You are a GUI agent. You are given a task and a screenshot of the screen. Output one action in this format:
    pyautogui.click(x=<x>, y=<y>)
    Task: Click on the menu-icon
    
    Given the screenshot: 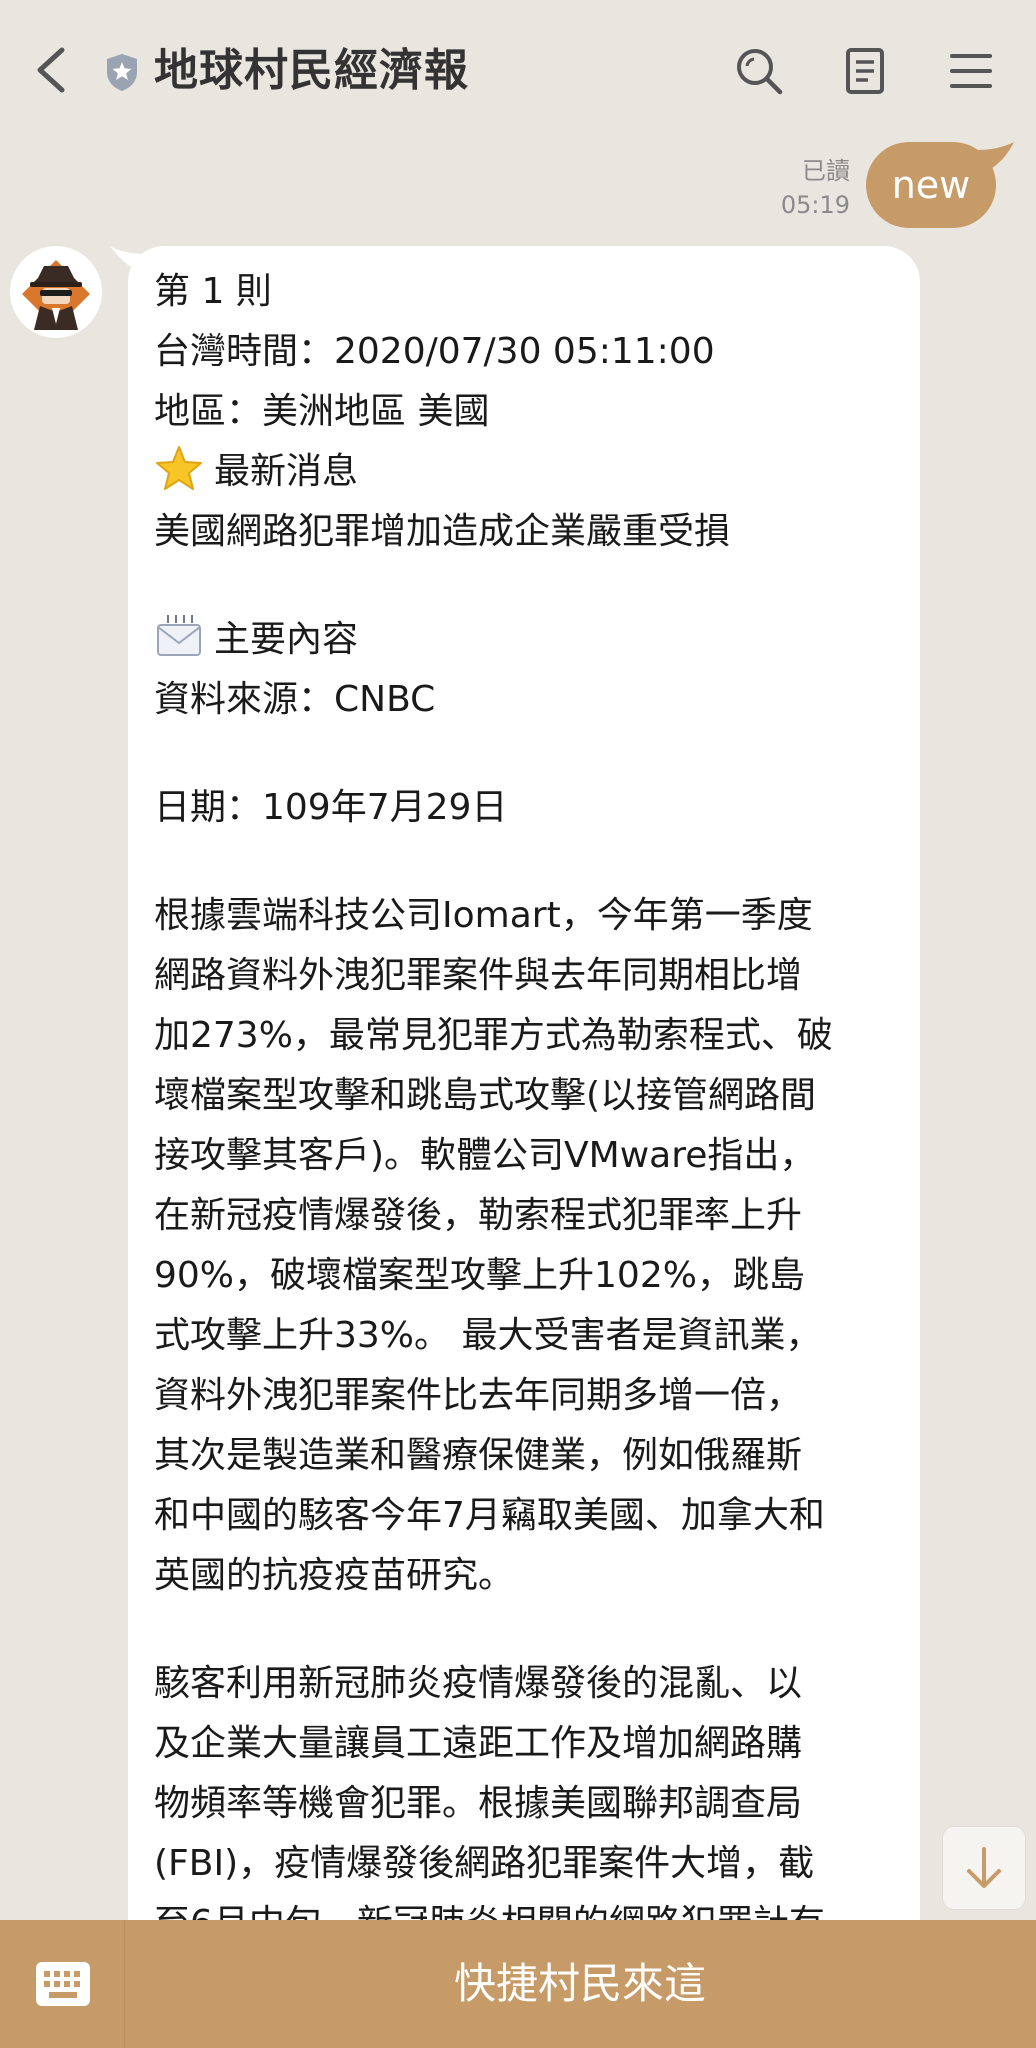 What is the action you would take?
    pyautogui.click(x=971, y=71)
    